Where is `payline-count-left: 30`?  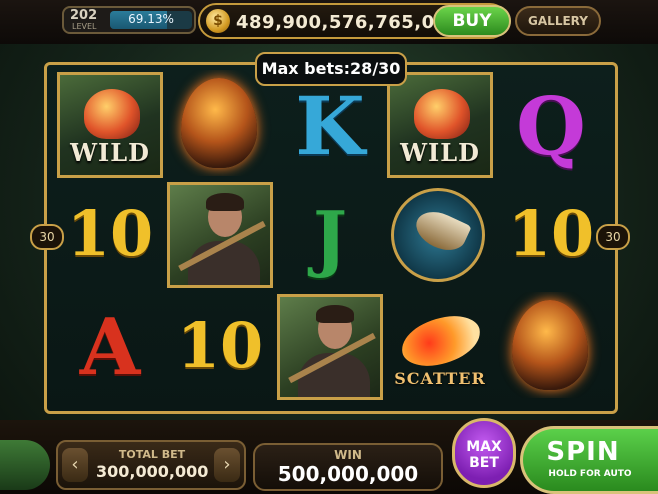
payline-count-left: 30 is located at coordinates (47, 237).